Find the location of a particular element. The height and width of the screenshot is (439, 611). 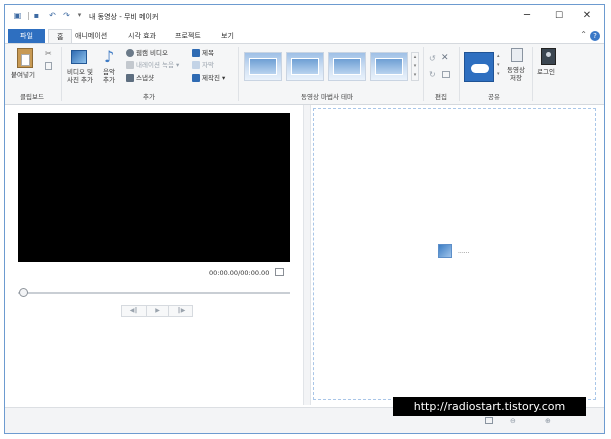

rotate-left-icon: ↺ is located at coordinates (432, 58).